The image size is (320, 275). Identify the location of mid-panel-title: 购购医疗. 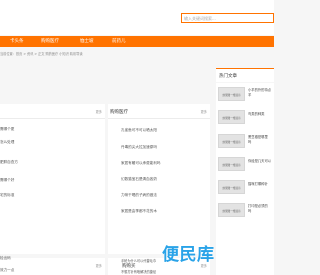
(119, 112).